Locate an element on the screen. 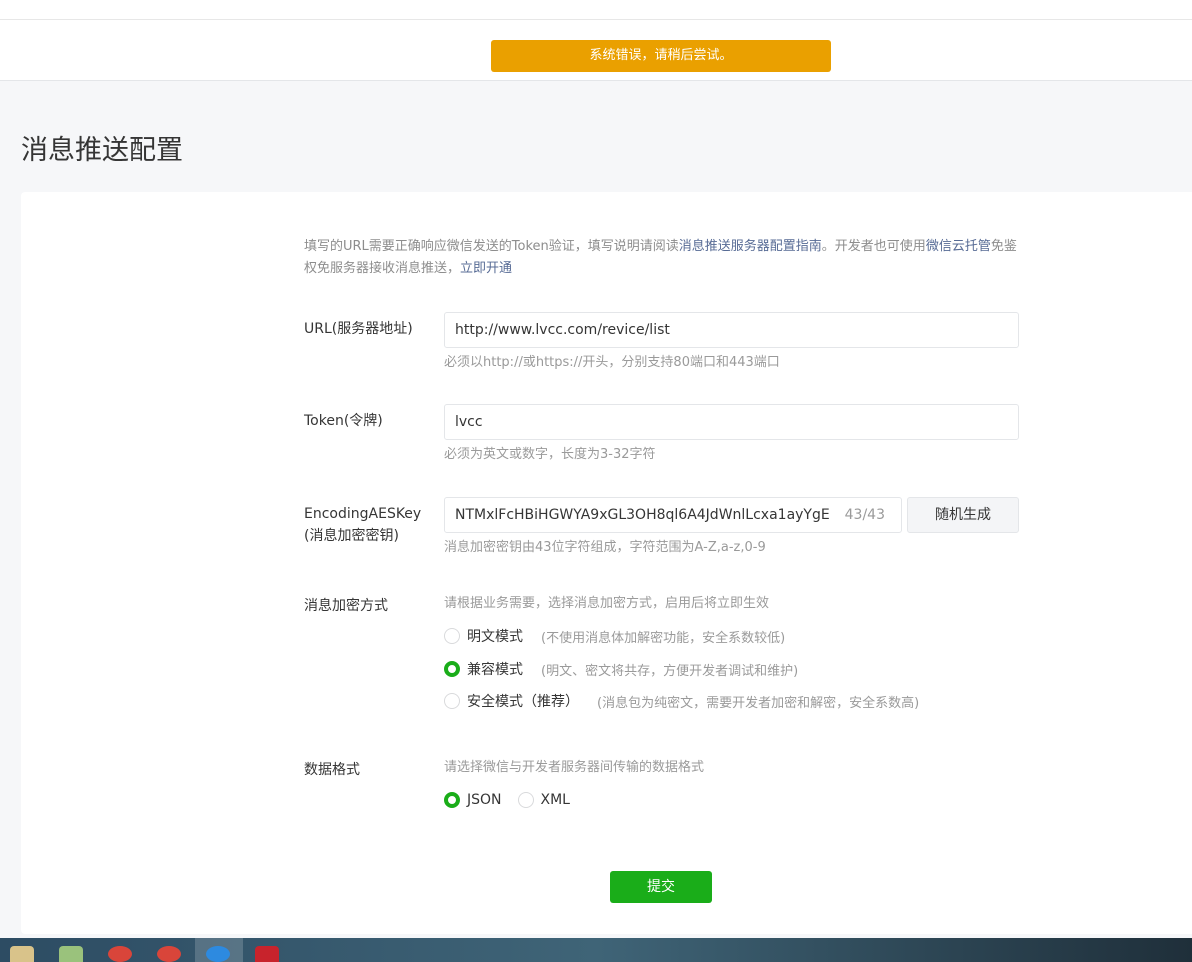  token-hint: 必须为英文或数字，长度为3-32字符 is located at coordinates (550, 454).